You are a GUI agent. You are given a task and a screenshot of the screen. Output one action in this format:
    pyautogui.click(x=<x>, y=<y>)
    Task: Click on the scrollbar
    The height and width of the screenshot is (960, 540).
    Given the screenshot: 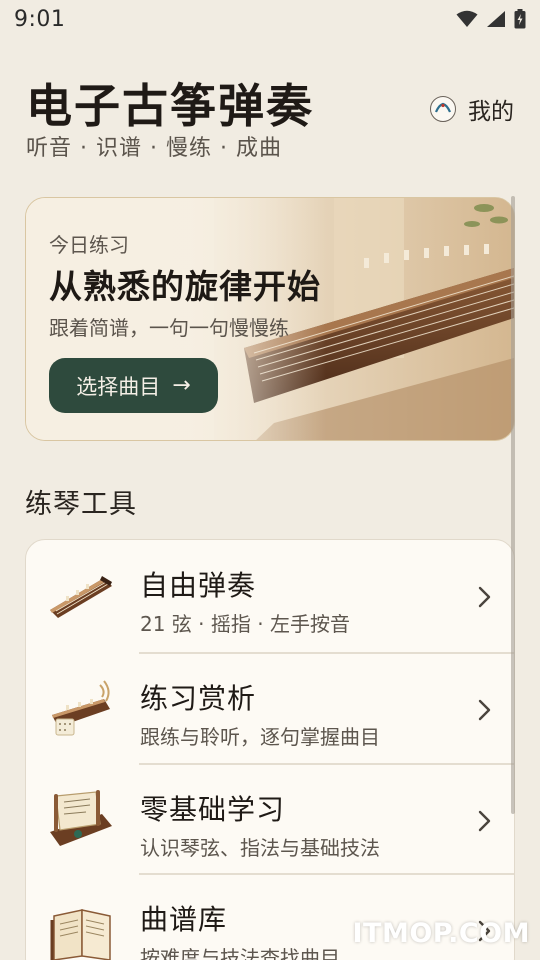 What is the action you would take?
    pyautogui.click(x=513, y=505)
    